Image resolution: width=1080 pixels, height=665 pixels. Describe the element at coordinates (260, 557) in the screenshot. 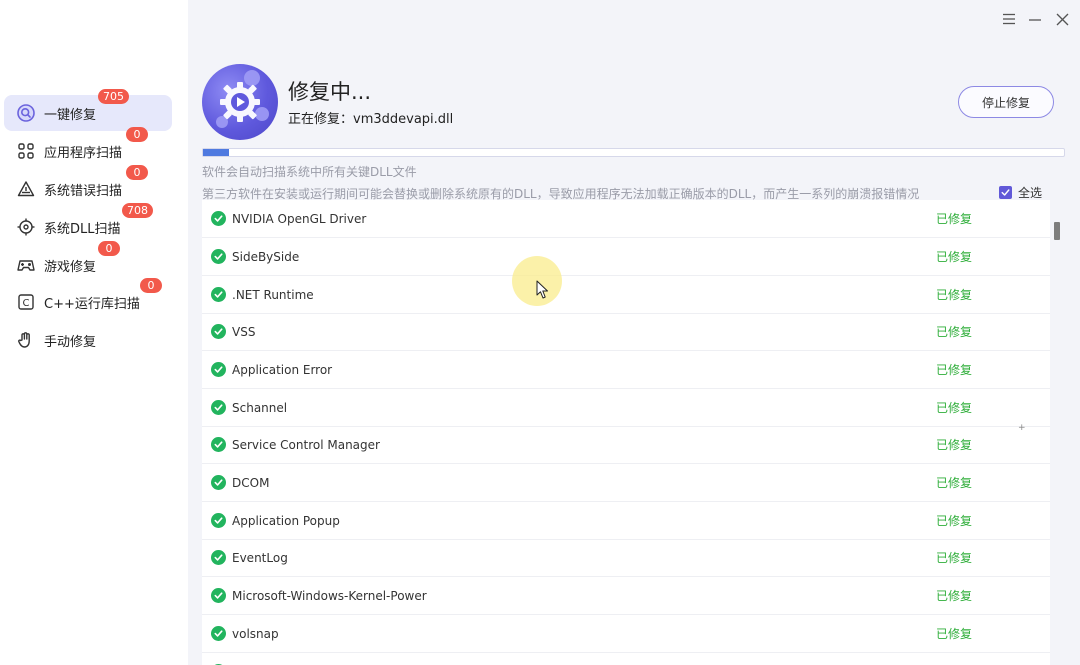

I see `item-name: EventLog` at that location.